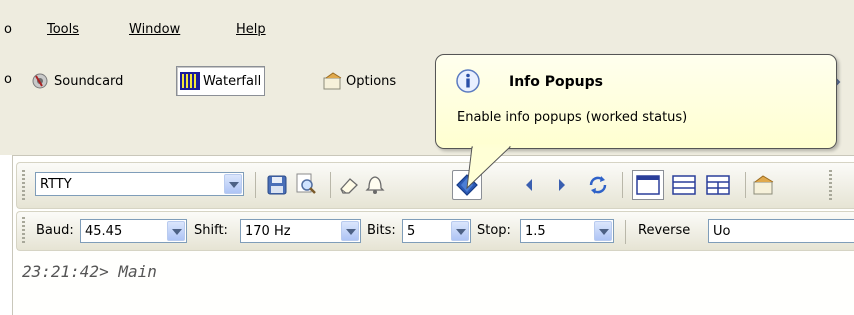 This screenshot has width=854, height=315. I want to click on reverse-label: Reverse, so click(664, 230).